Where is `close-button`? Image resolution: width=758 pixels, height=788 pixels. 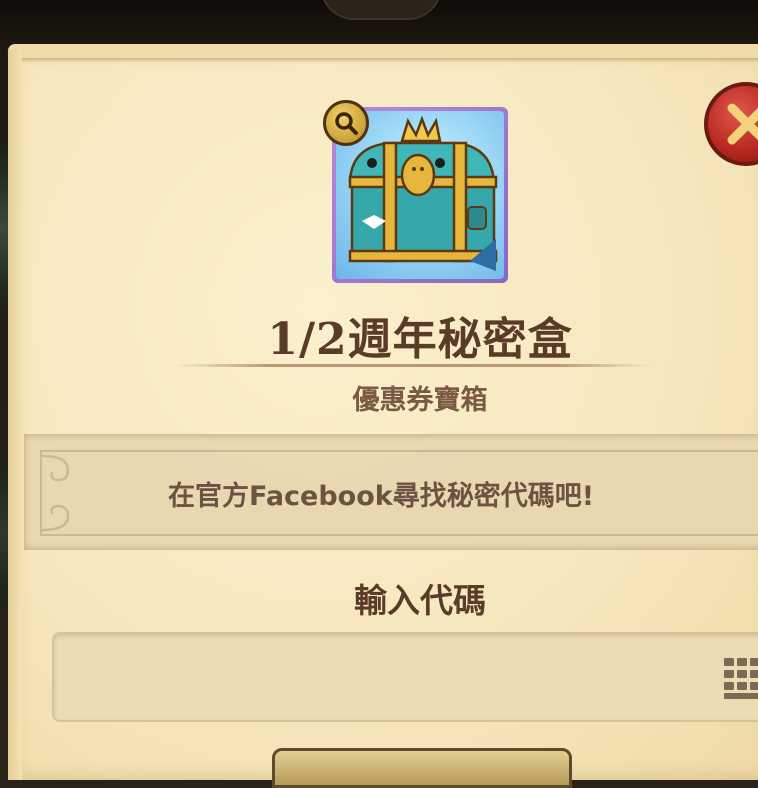
close-button is located at coordinates (731, 124).